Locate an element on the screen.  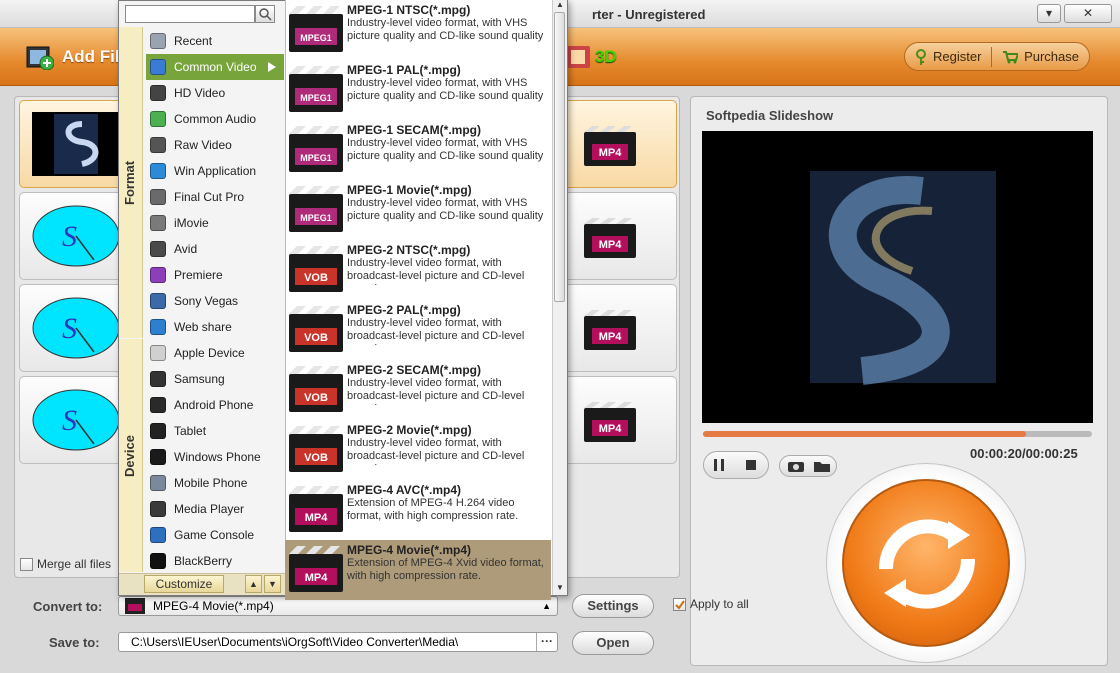
category-item: Recent is located at coordinates (215, 41).